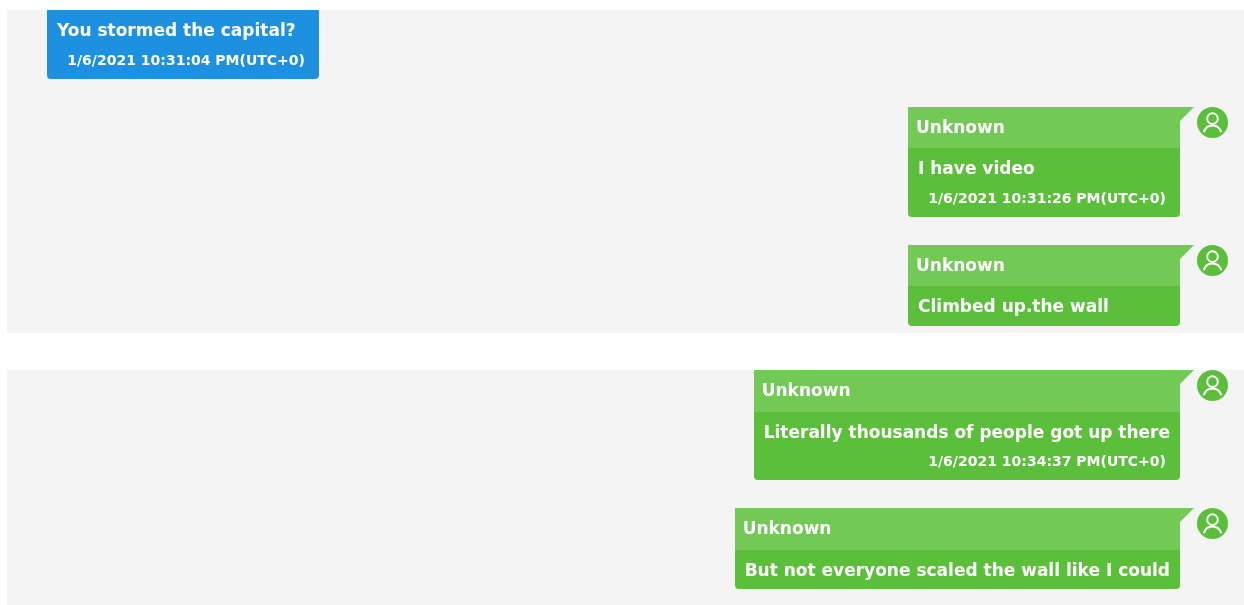 This screenshot has height=605, width=1244. I want to click on message-text: Climbed up.the wall, so click(1013, 306).